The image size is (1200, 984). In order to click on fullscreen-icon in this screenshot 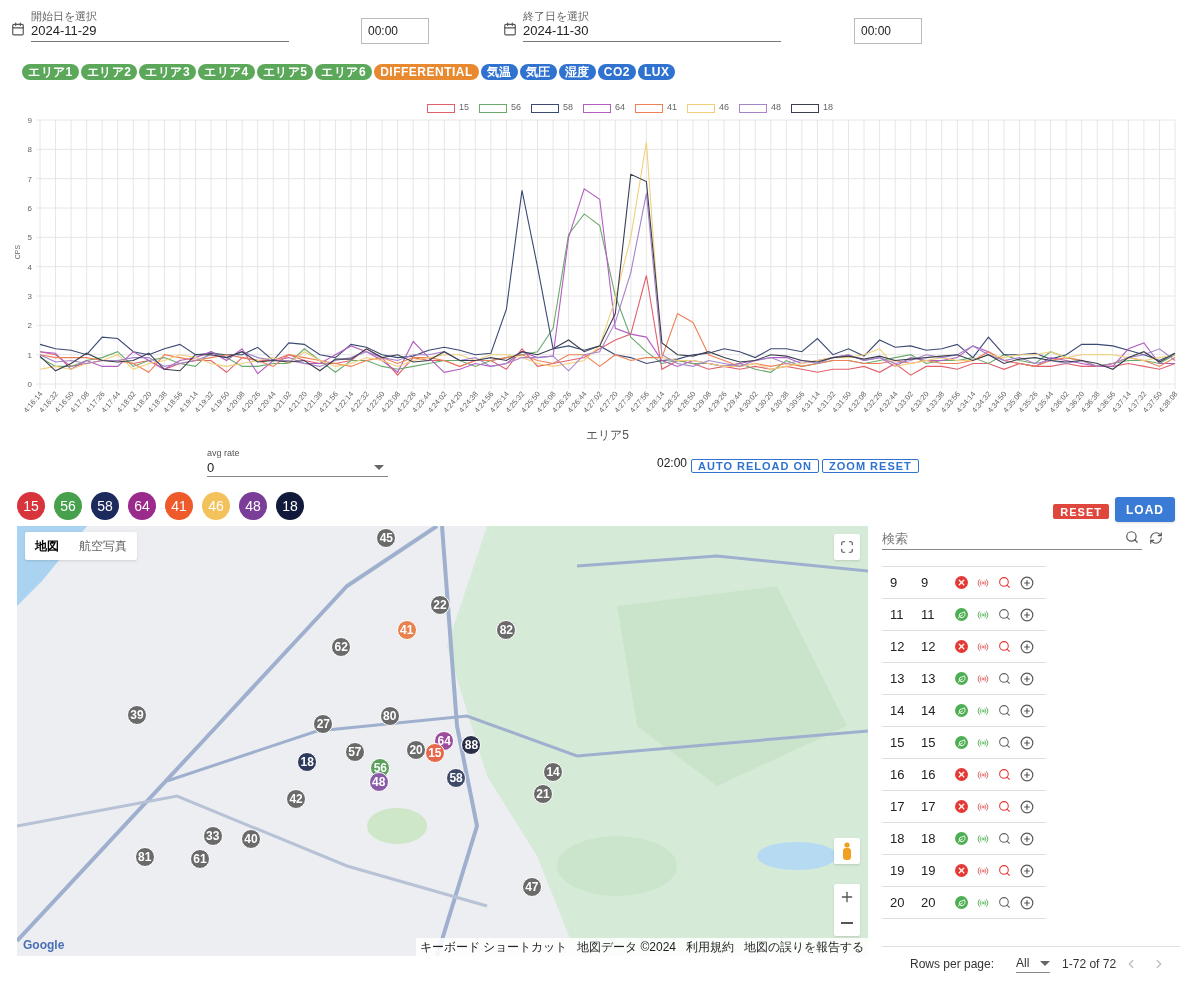, I will do `click(847, 547)`.